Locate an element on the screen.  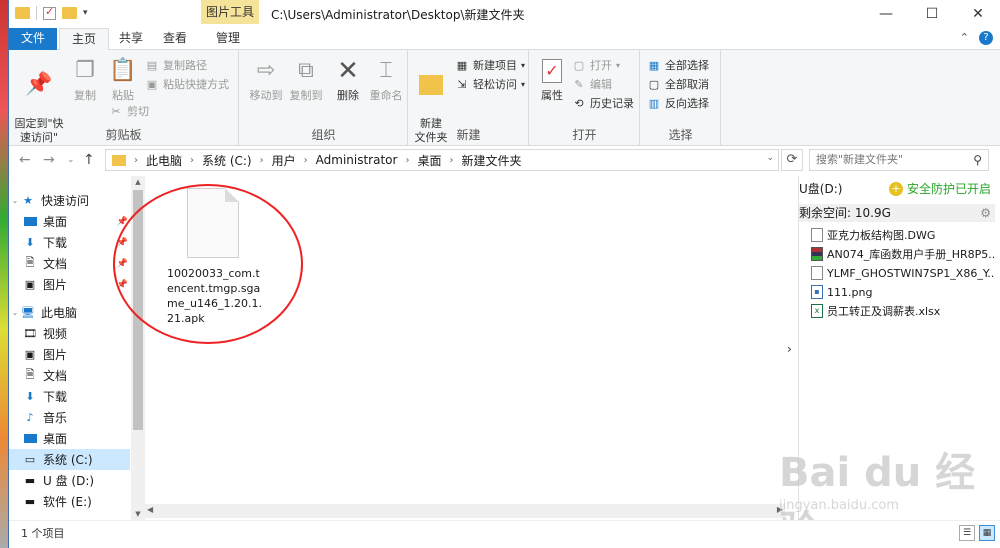
tab-file: 文件 is located at coordinates (33, 39).